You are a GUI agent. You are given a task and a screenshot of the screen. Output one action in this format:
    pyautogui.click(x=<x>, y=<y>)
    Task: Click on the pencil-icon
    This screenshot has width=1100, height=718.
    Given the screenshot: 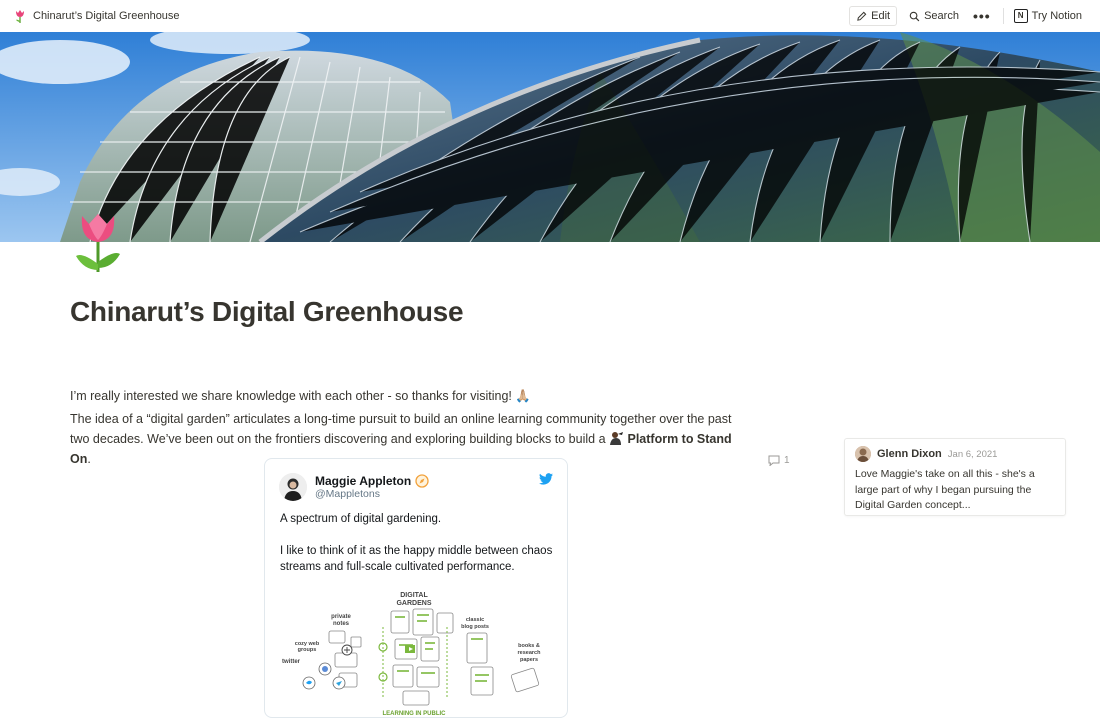 What is the action you would take?
    pyautogui.click(x=862, y=16)
    